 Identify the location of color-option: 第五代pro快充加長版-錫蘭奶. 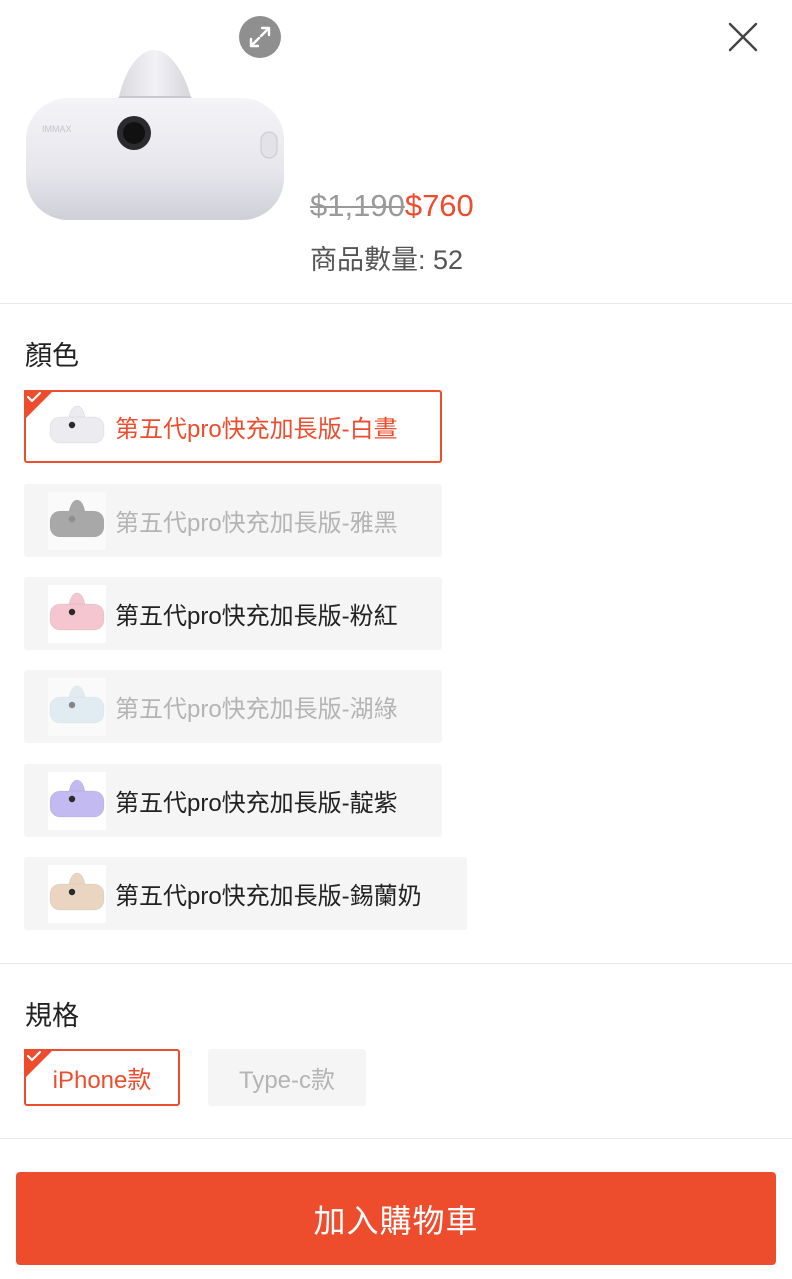
(245, 893).